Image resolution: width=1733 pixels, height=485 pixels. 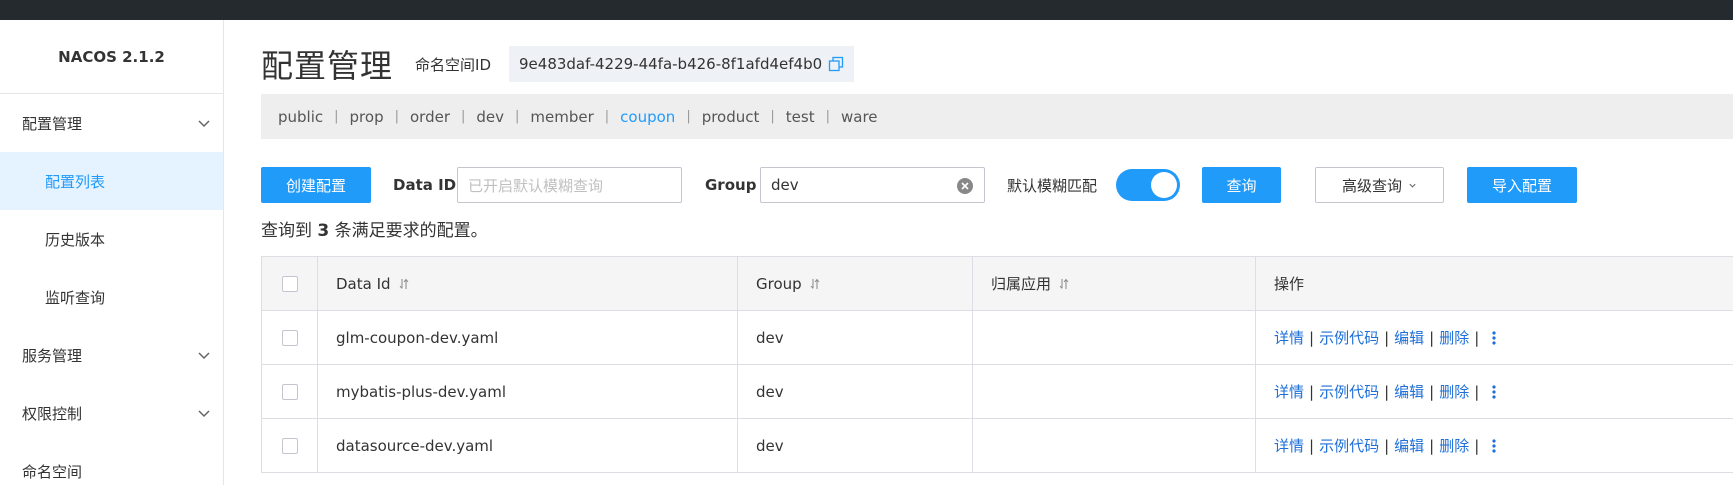 I want to click on header-group: Group, so click(x=855, y=283).